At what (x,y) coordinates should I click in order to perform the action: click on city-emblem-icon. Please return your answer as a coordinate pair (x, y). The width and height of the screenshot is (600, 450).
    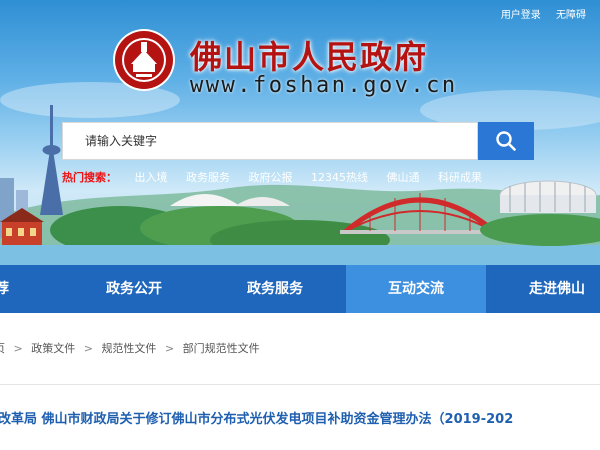
    Looking at the image, I should click on (144, 60).